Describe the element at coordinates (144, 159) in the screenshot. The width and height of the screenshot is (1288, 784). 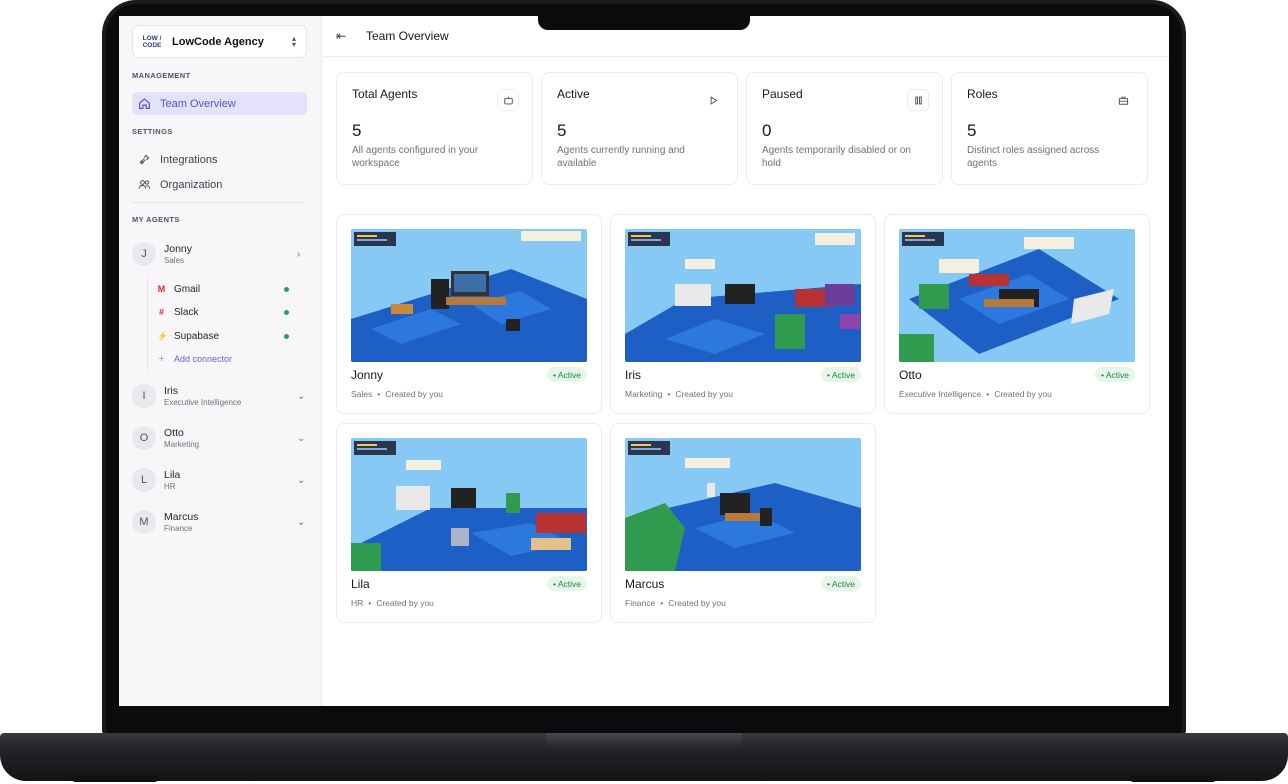
I see `plug-icon` at that location.